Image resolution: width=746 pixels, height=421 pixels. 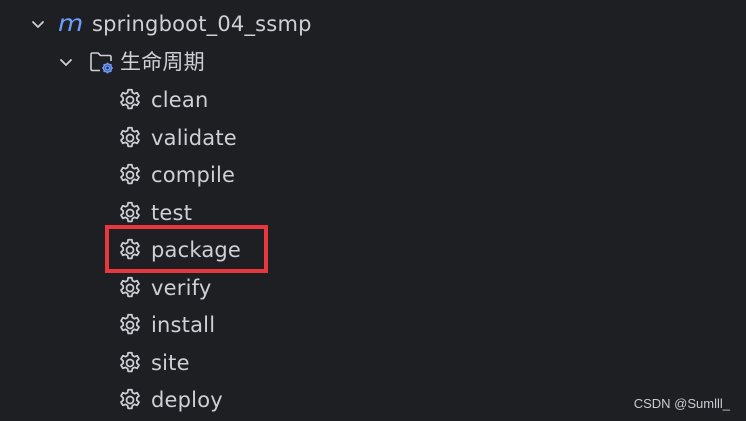 I want to click on goal-label: compile, so click(x=193, y=175).